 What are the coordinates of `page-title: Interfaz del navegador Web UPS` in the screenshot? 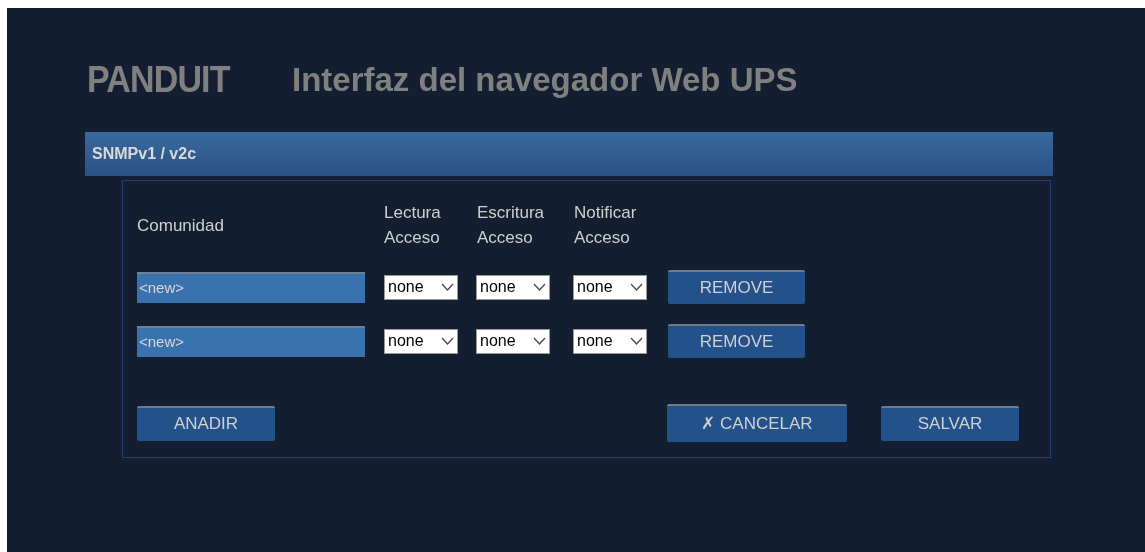 It's located at (545, 79).